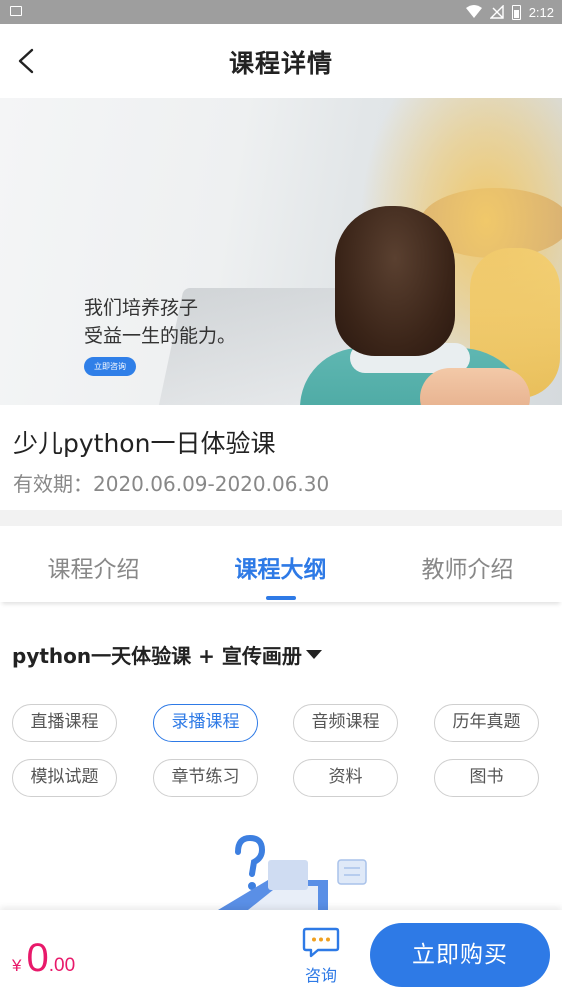 The width and height of the screenshot is (562, 999). I want to click on buy-now-button: 立即购买, so click(460, 955).